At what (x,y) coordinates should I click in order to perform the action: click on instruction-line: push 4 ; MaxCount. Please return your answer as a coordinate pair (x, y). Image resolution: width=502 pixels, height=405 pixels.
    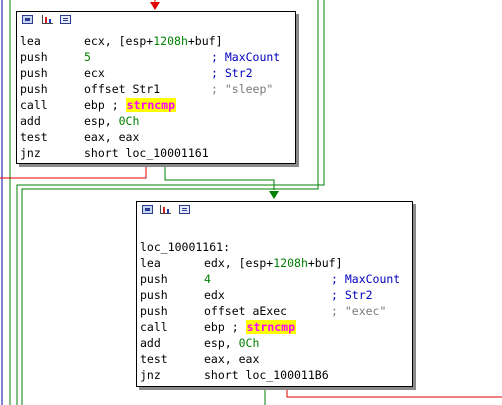
    Looking at the image, I should click on (274, 279).